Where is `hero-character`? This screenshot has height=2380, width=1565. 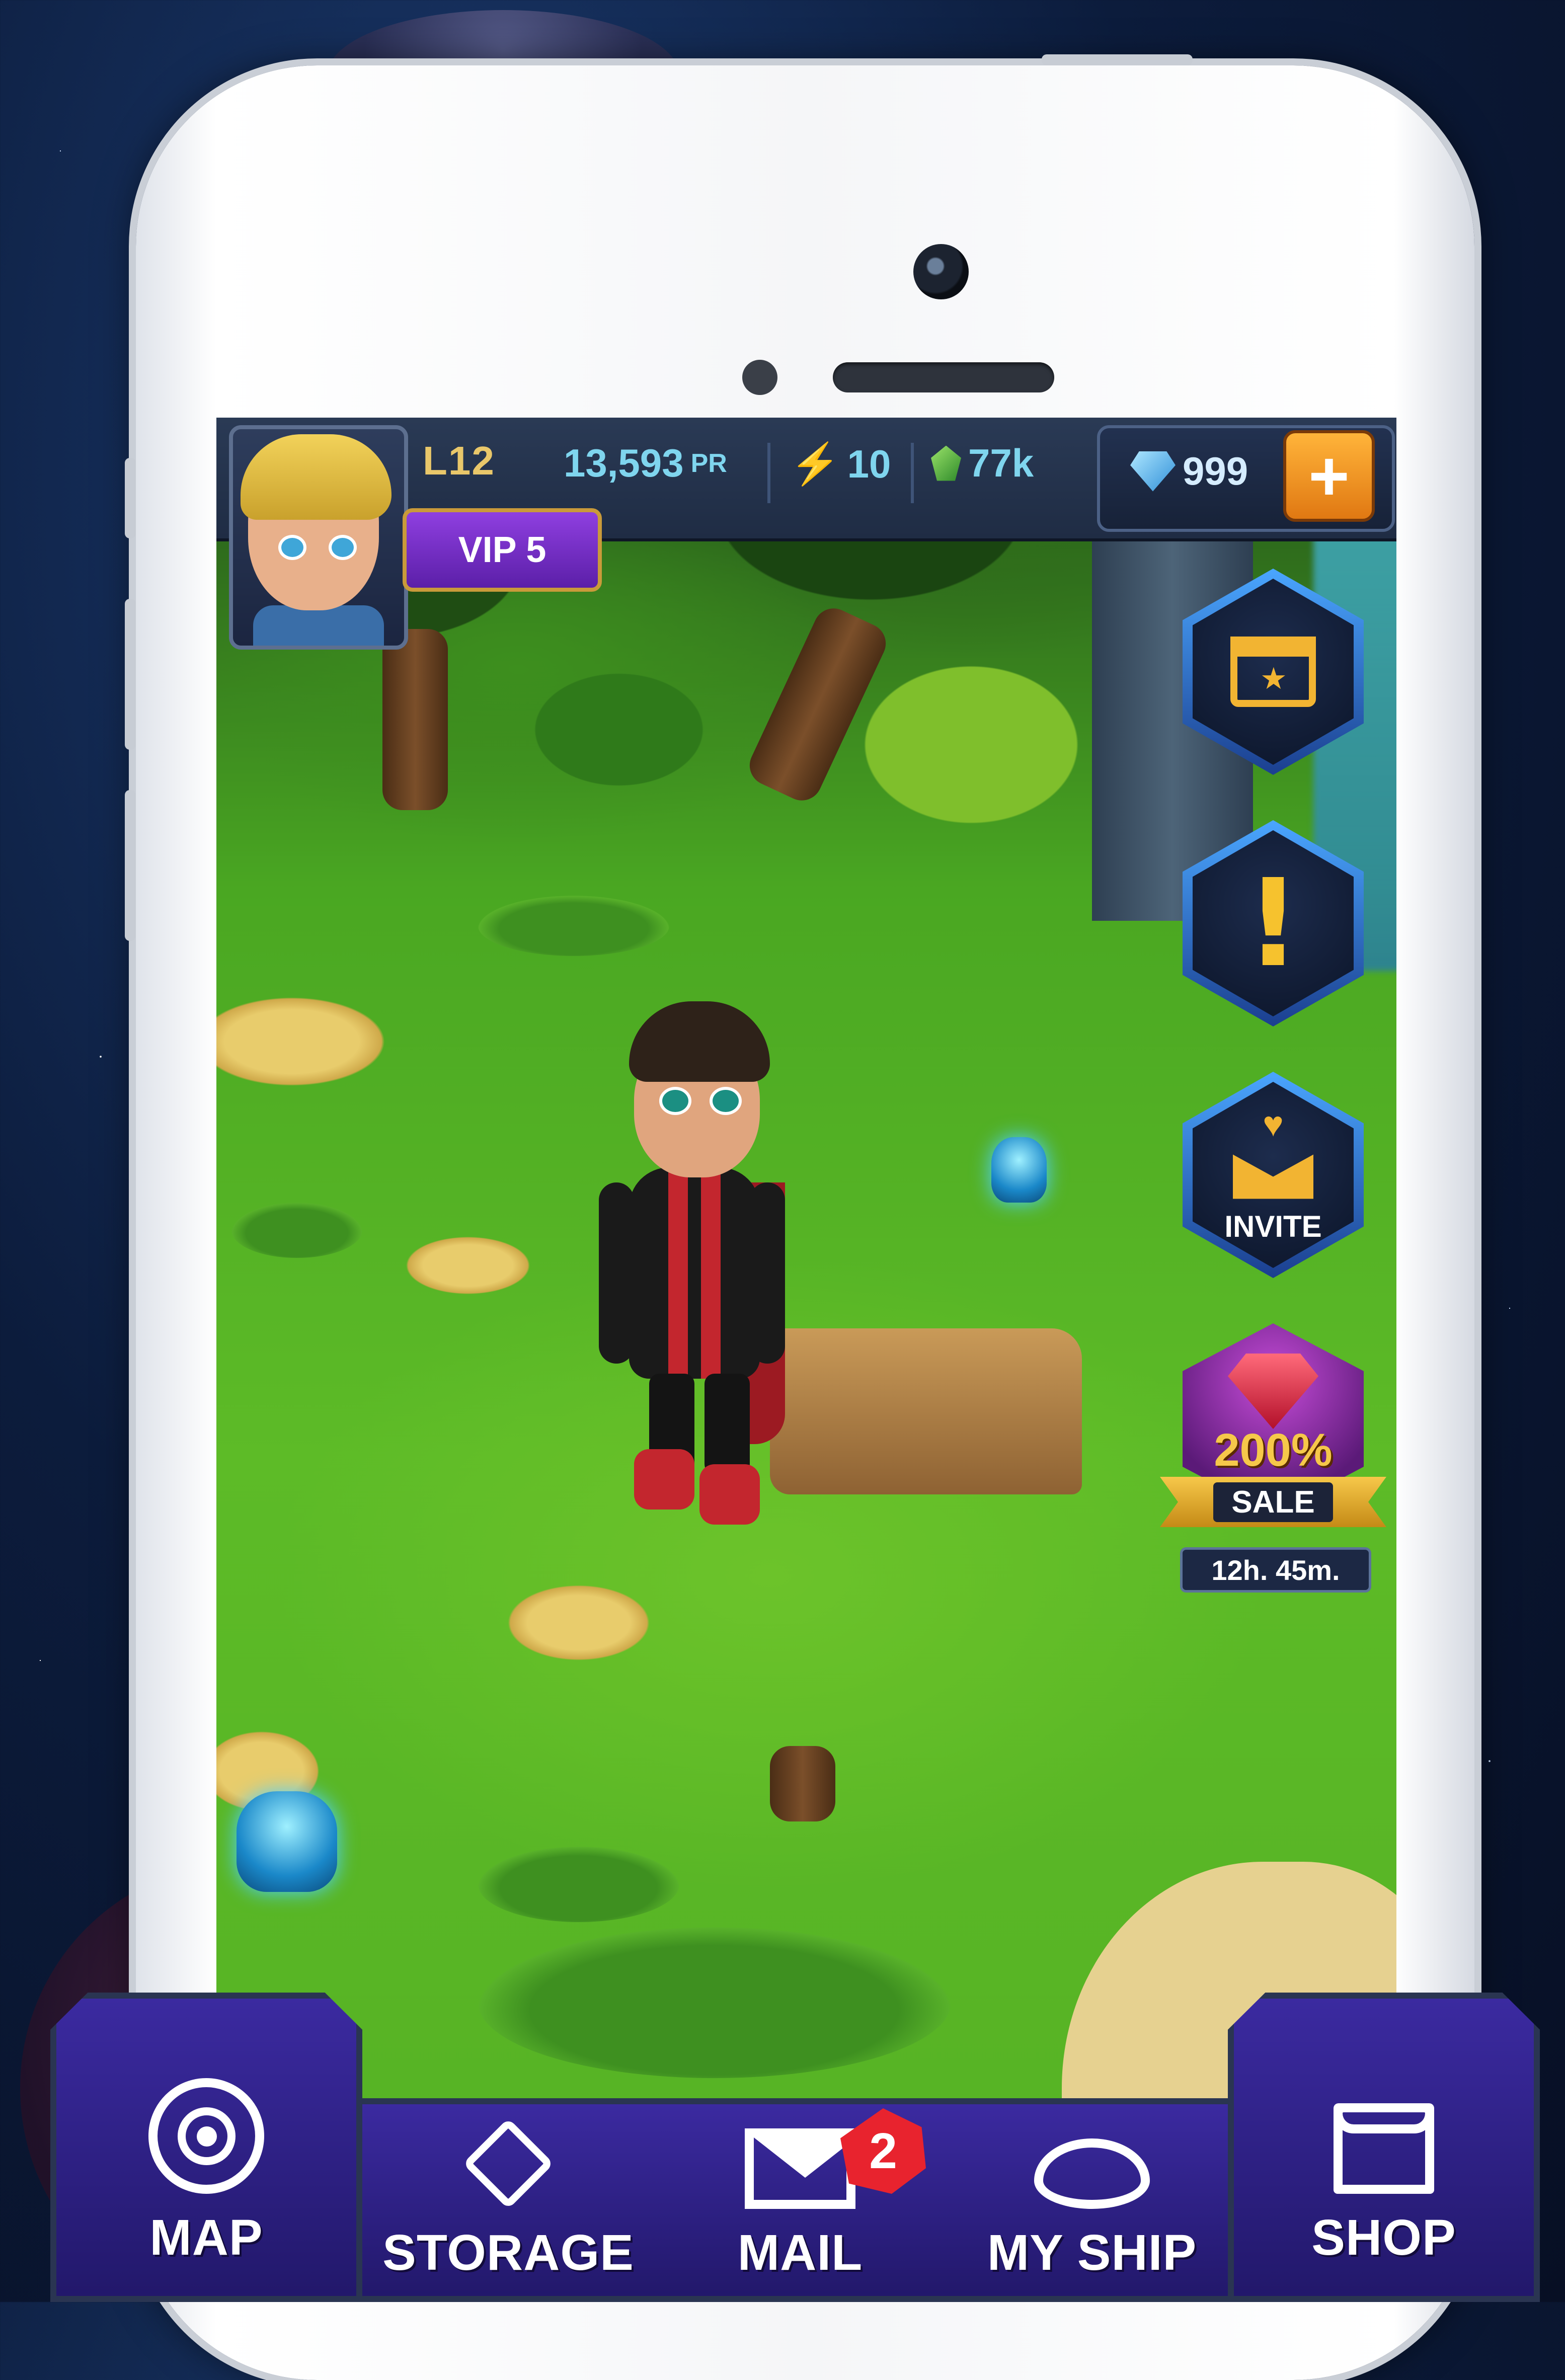 hero-character is located at coordinates (689, 1263).